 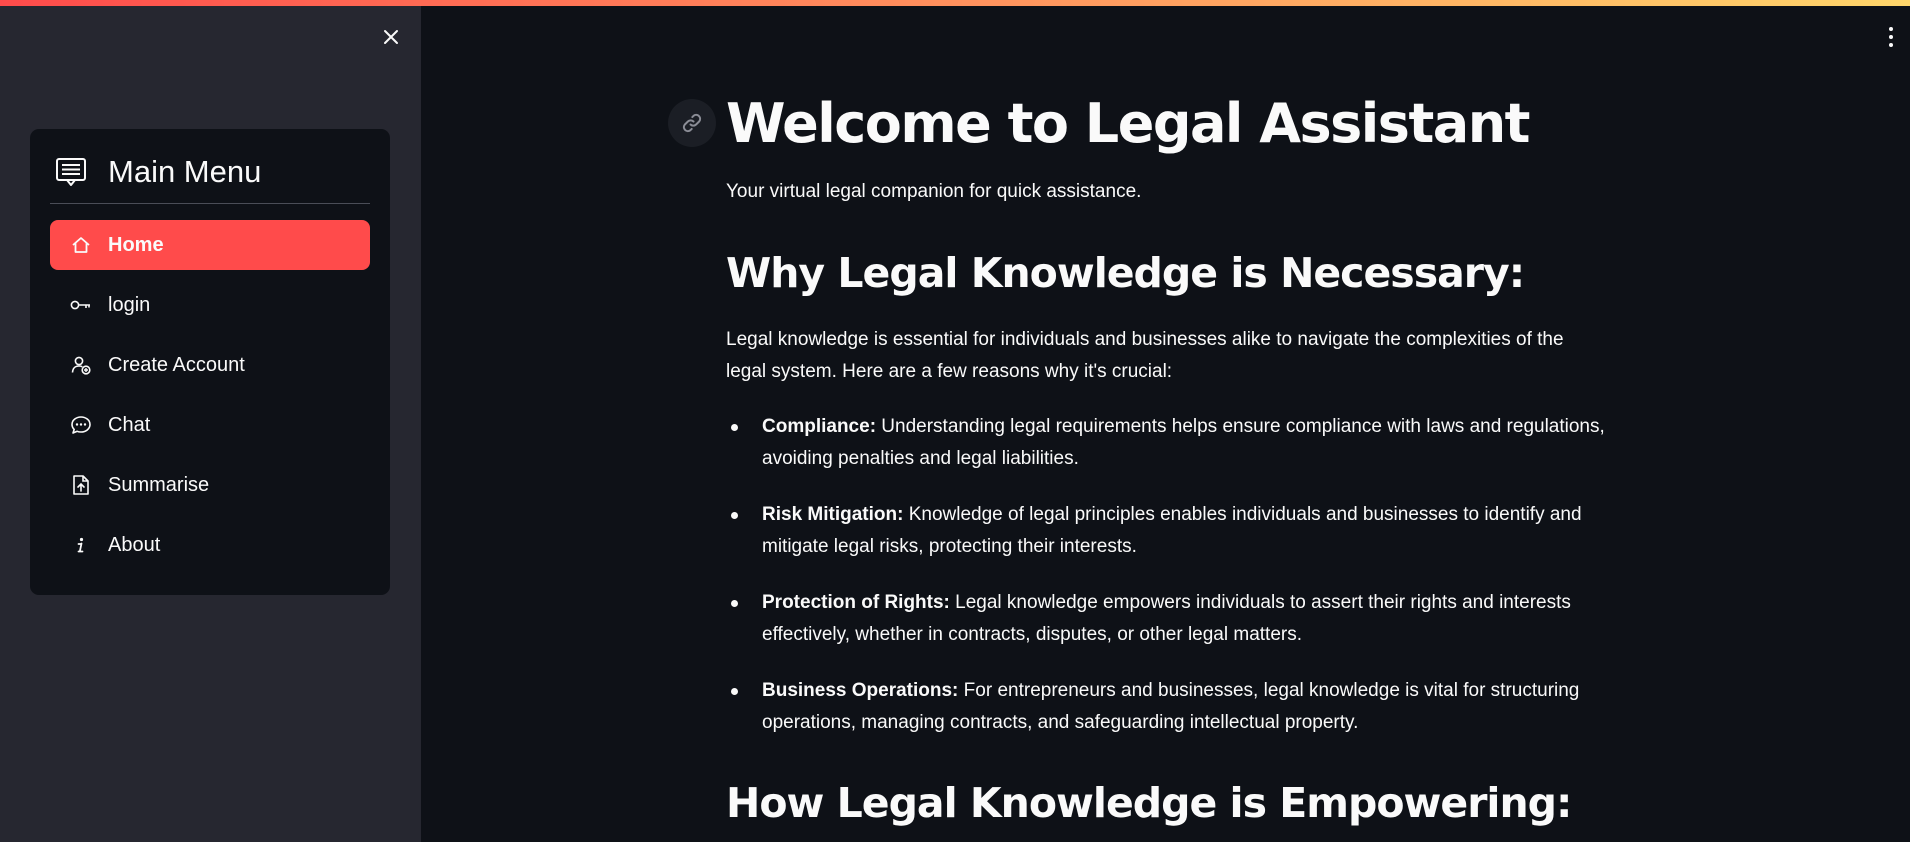 What do you see at coordinates (81, 425) in the screenshot?
I see `chat-dots-icon` at bounding box center [81, 425].